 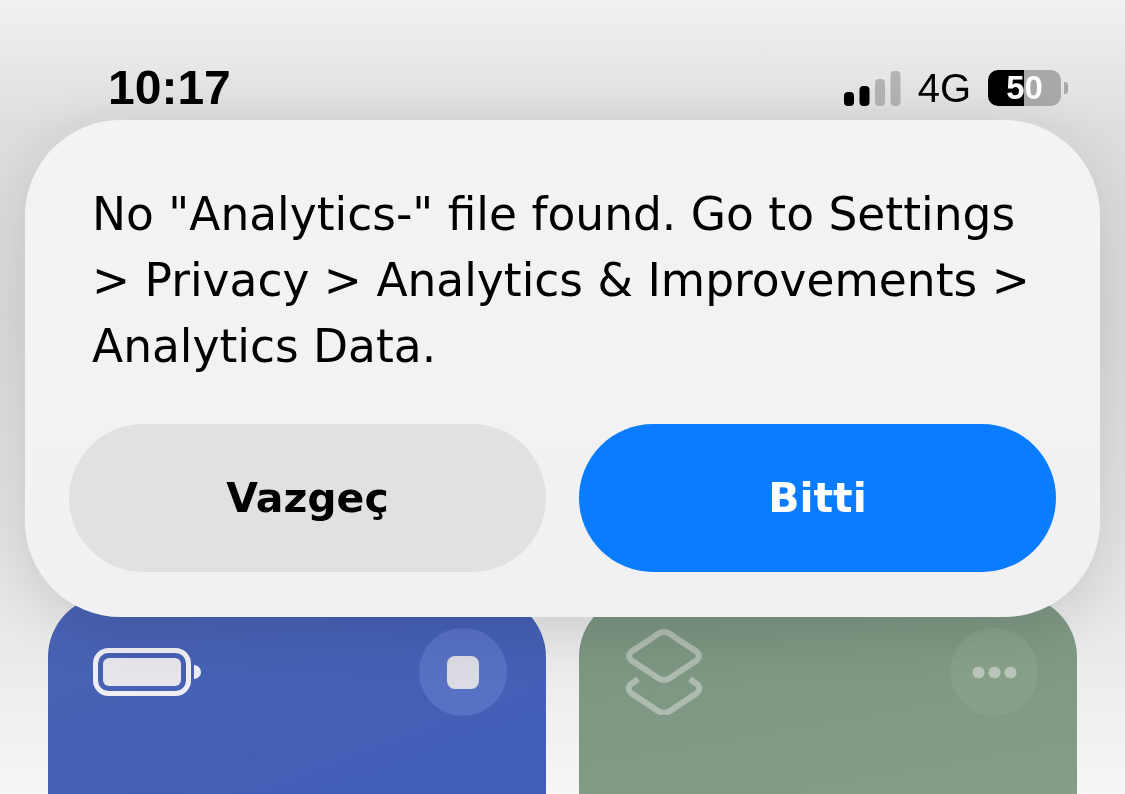 I want to click on signal-icon, so click(x=872, y=88).